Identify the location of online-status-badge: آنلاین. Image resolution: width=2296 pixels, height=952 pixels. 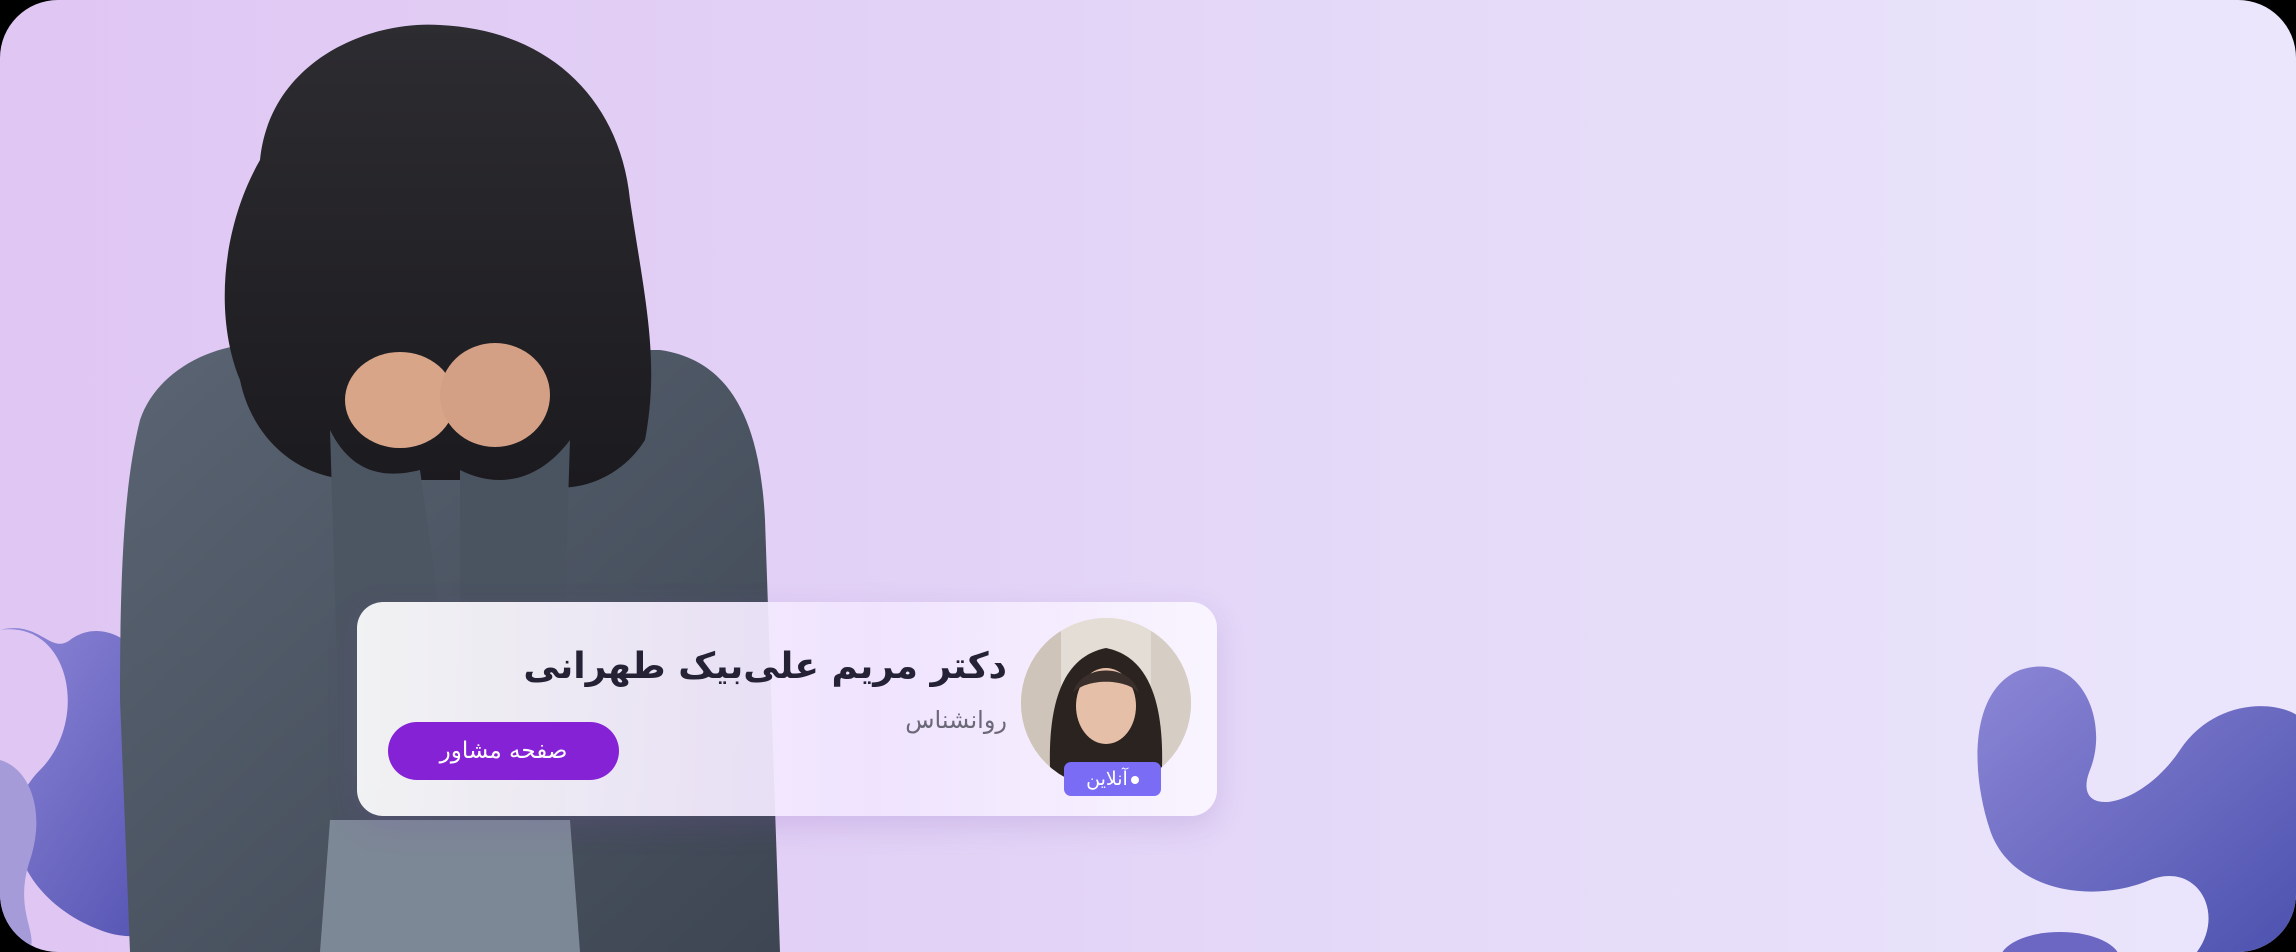
(1112, 779).